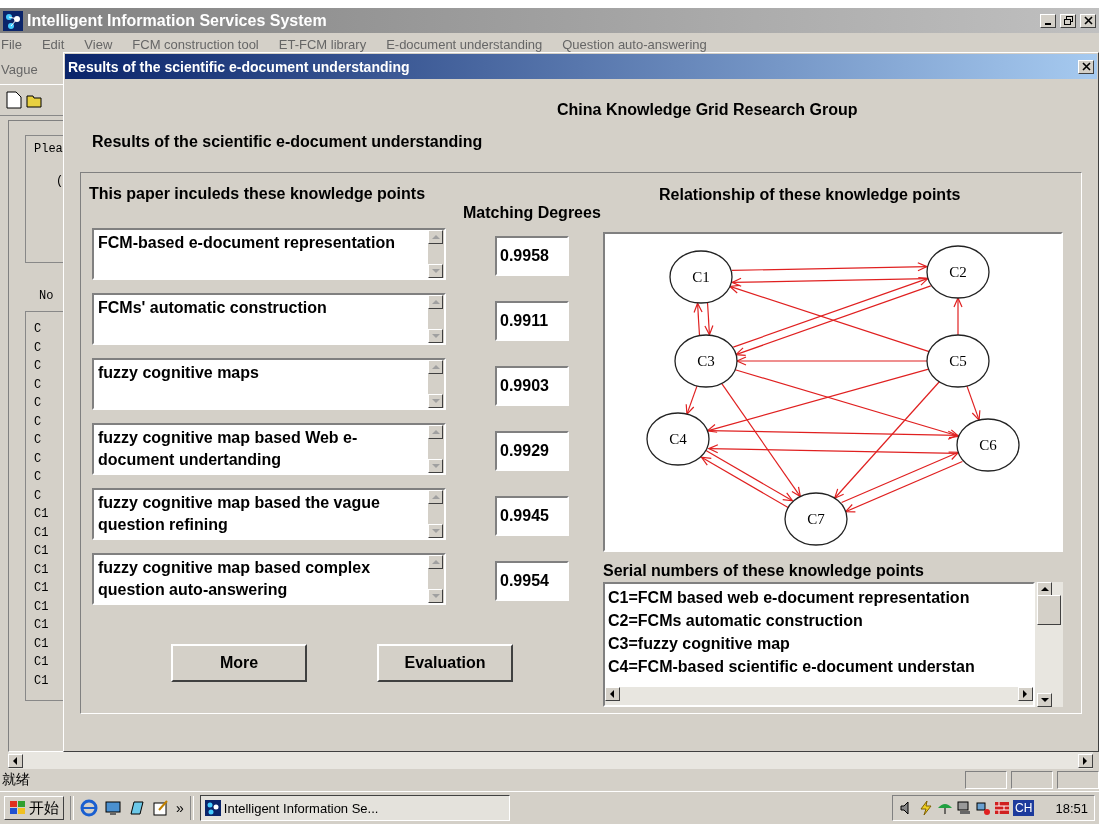 The image size is (1099, 824). Describe the element at coordinates (820, 620) in the screenshot. I see `list-item: C2=FCMs automatic construction` at that location.